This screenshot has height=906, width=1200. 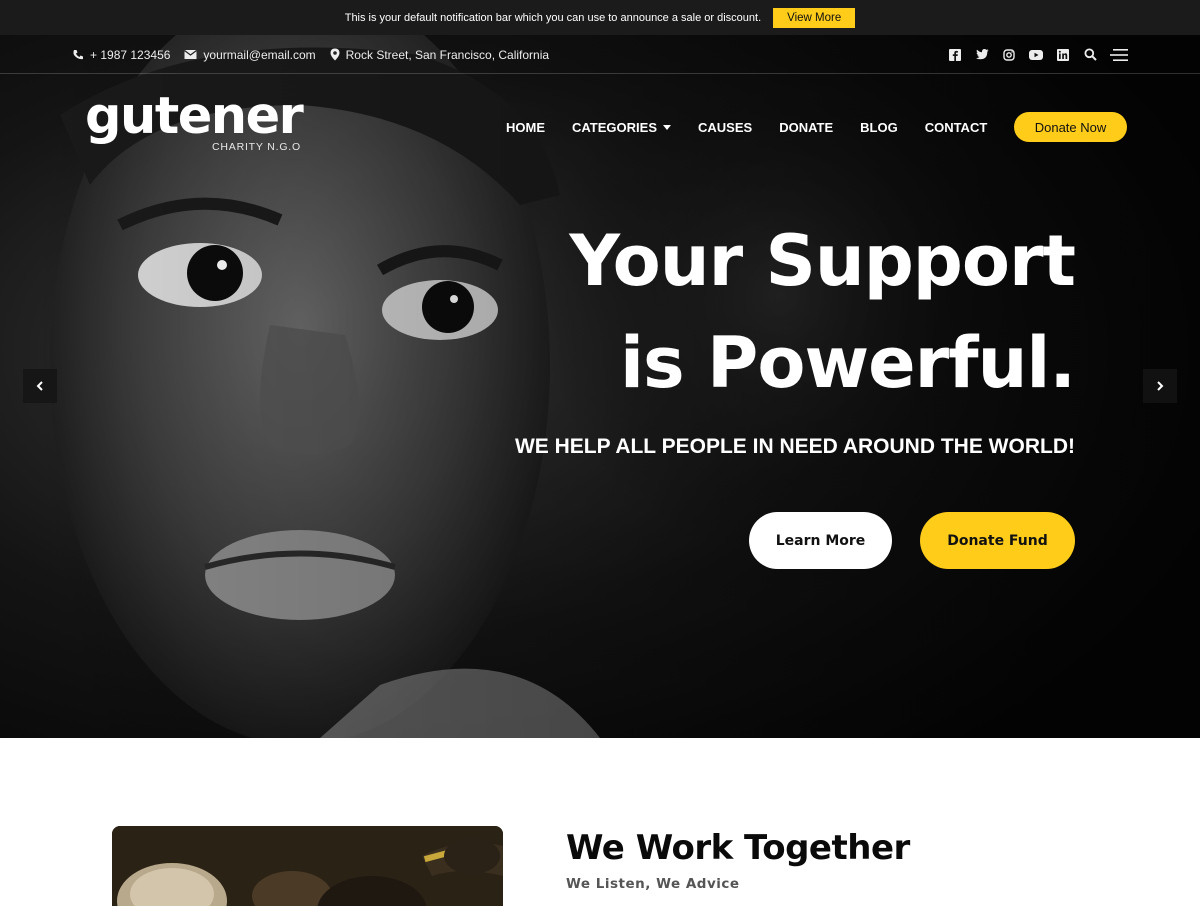 What do you see at coordinates (78, 54) in the screenshot?
I see `phone-icon` at bounding box center [78, 54].